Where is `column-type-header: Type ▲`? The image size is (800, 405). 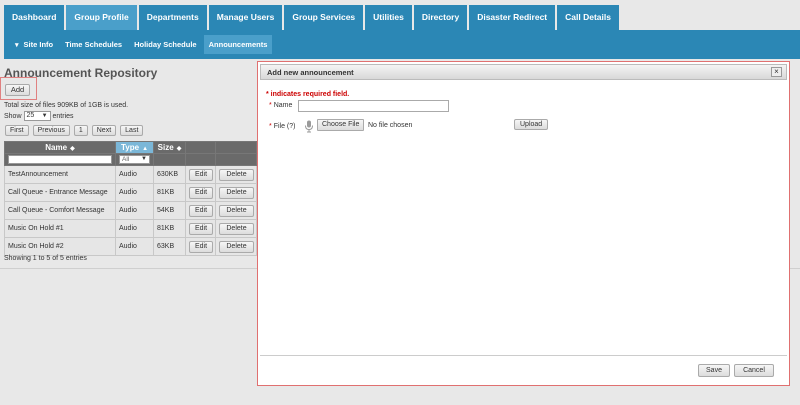
column-type-header: Type ▲ is located at coordinates (134, 147).